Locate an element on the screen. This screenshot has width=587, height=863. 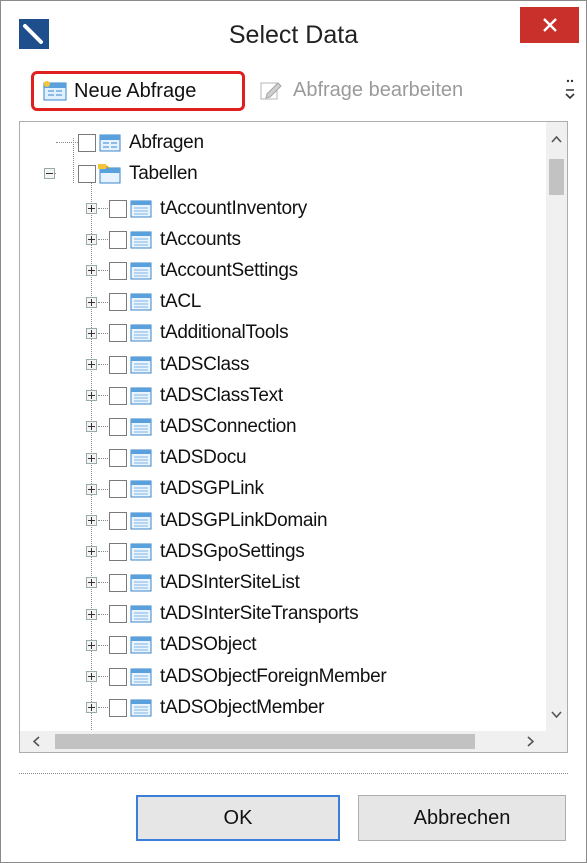
collapse-toggle is located at coordinates (49, 173).